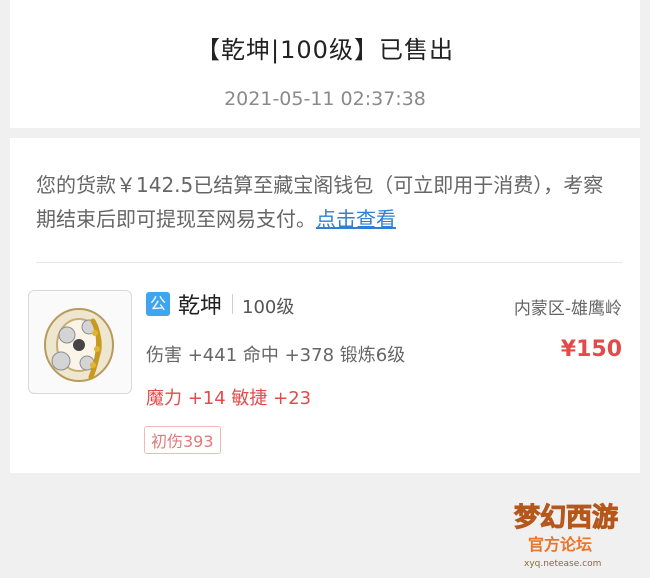 This screenshot has height=578, width=650. I want to click on svg-text: 官方论坛, so click(560, 544).